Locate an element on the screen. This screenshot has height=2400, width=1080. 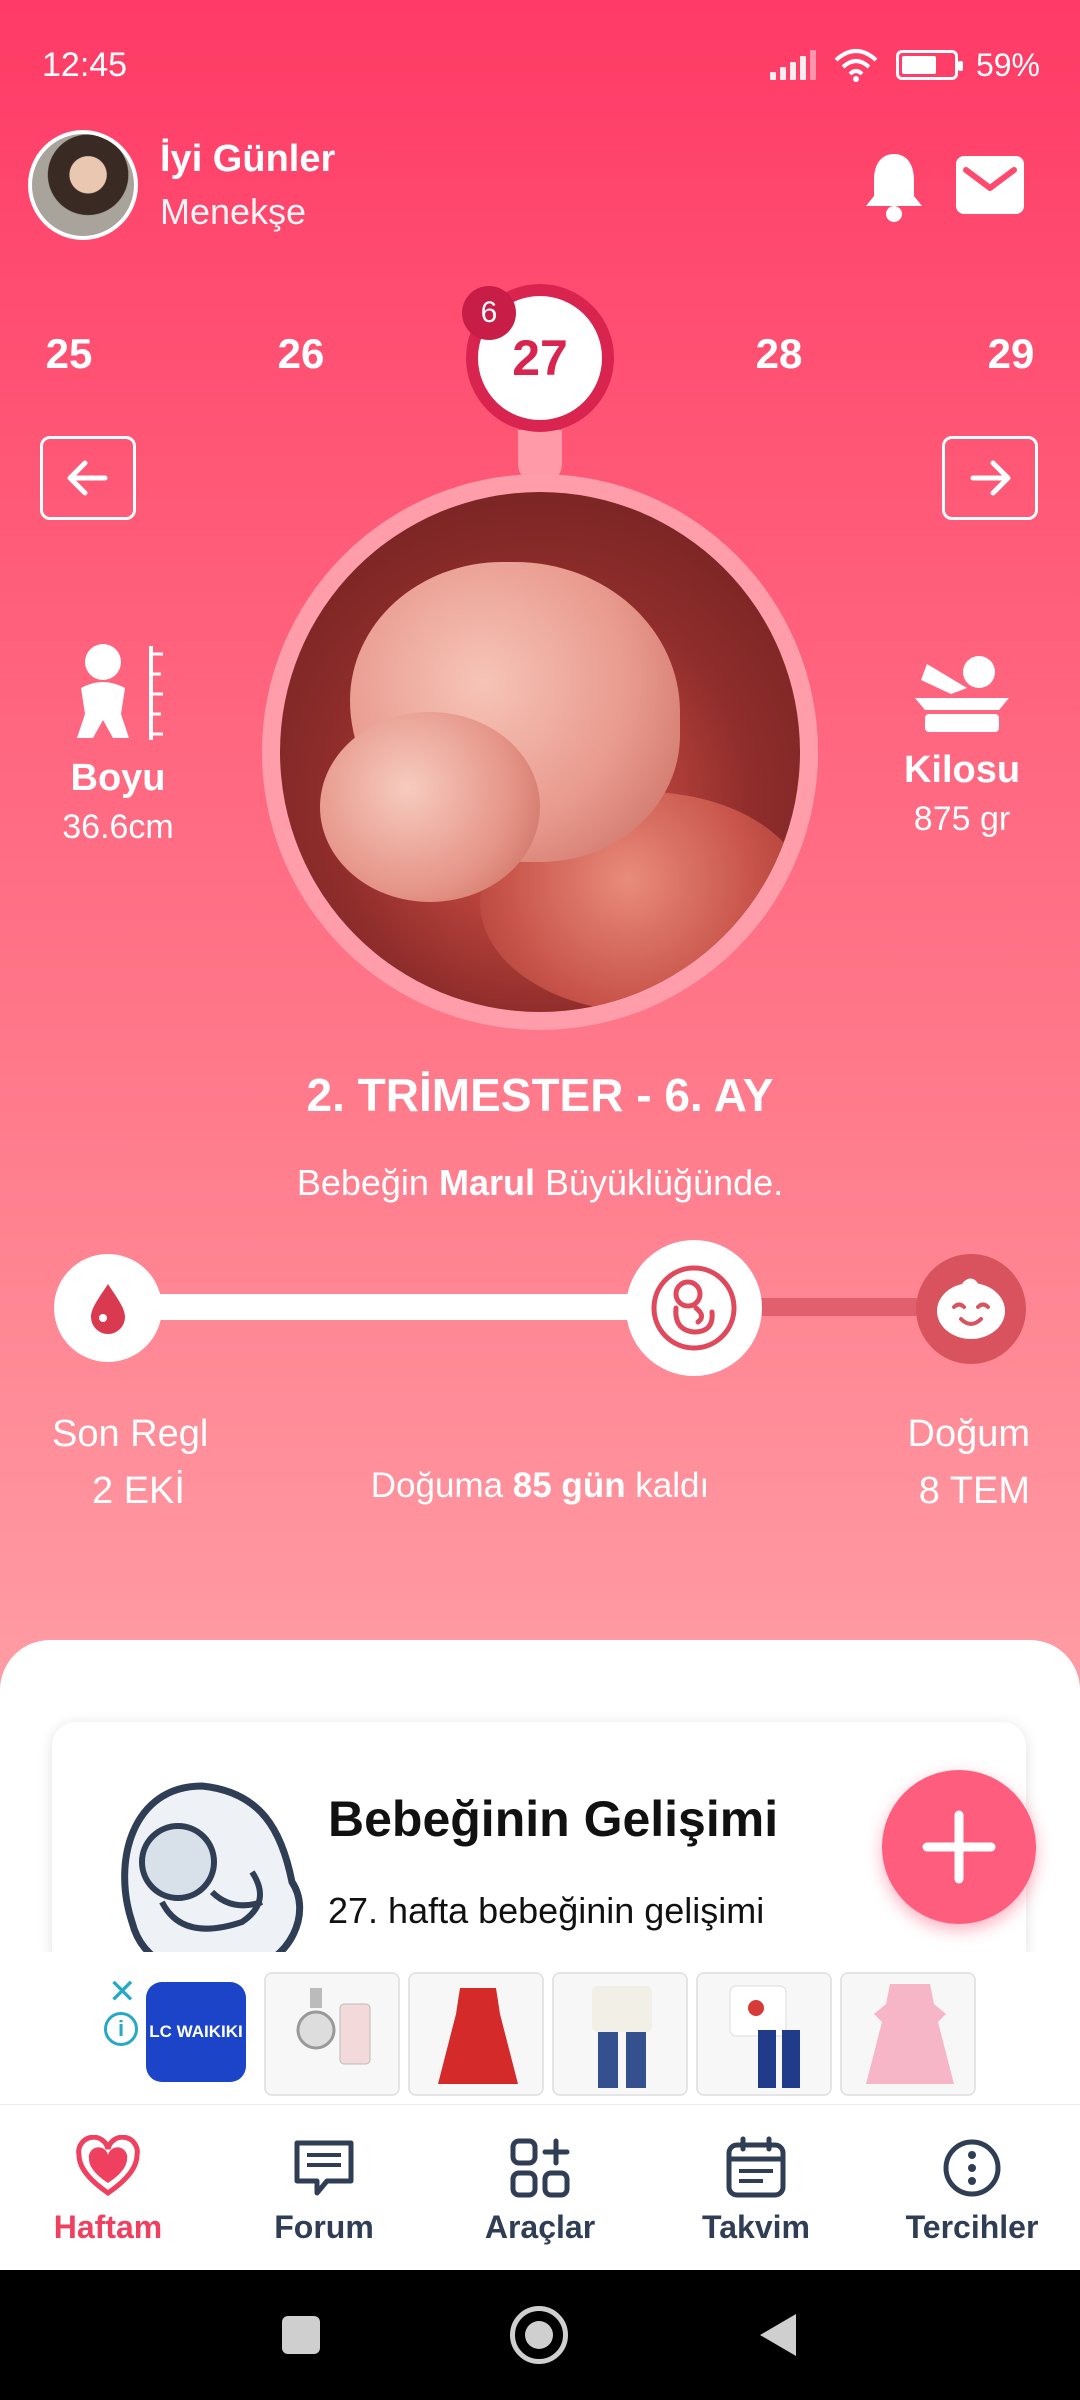
chat-icon is located at coordinates (324, 2168).